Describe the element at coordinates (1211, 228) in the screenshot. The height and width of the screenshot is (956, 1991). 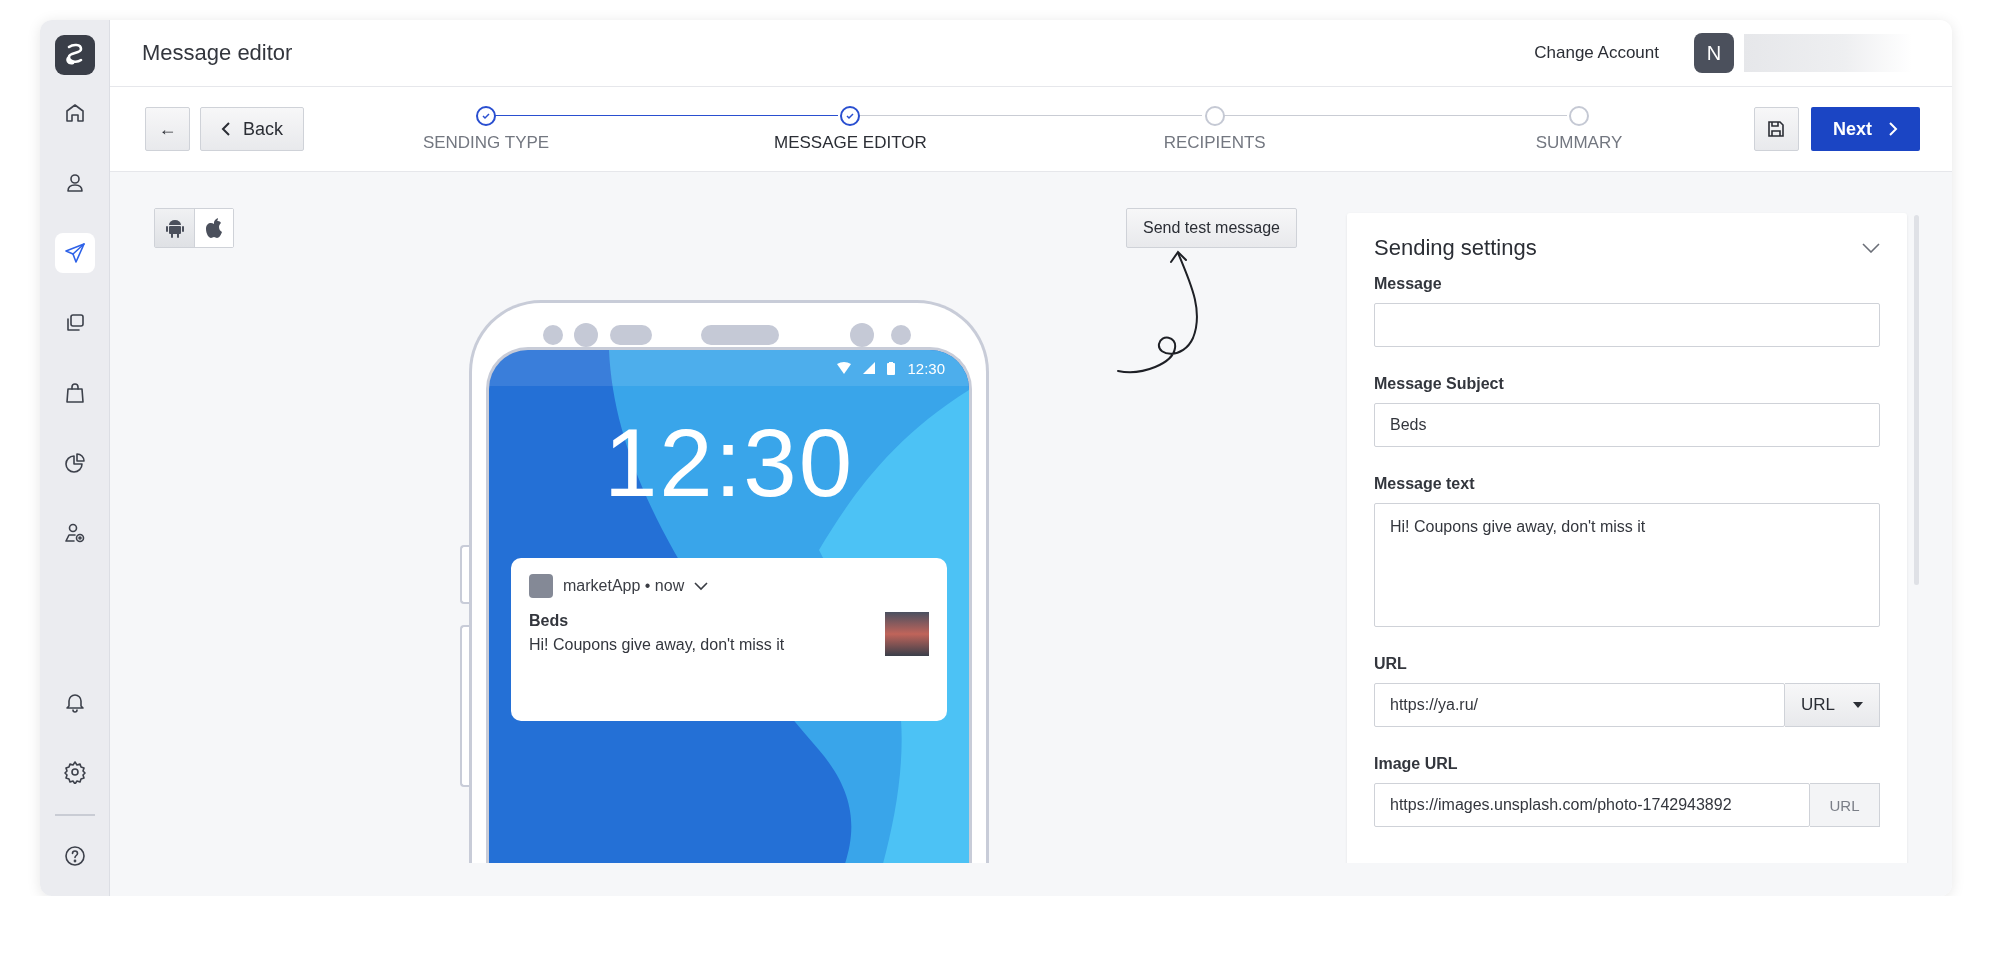
I see `send-test-message-button: Send test message` at that location.